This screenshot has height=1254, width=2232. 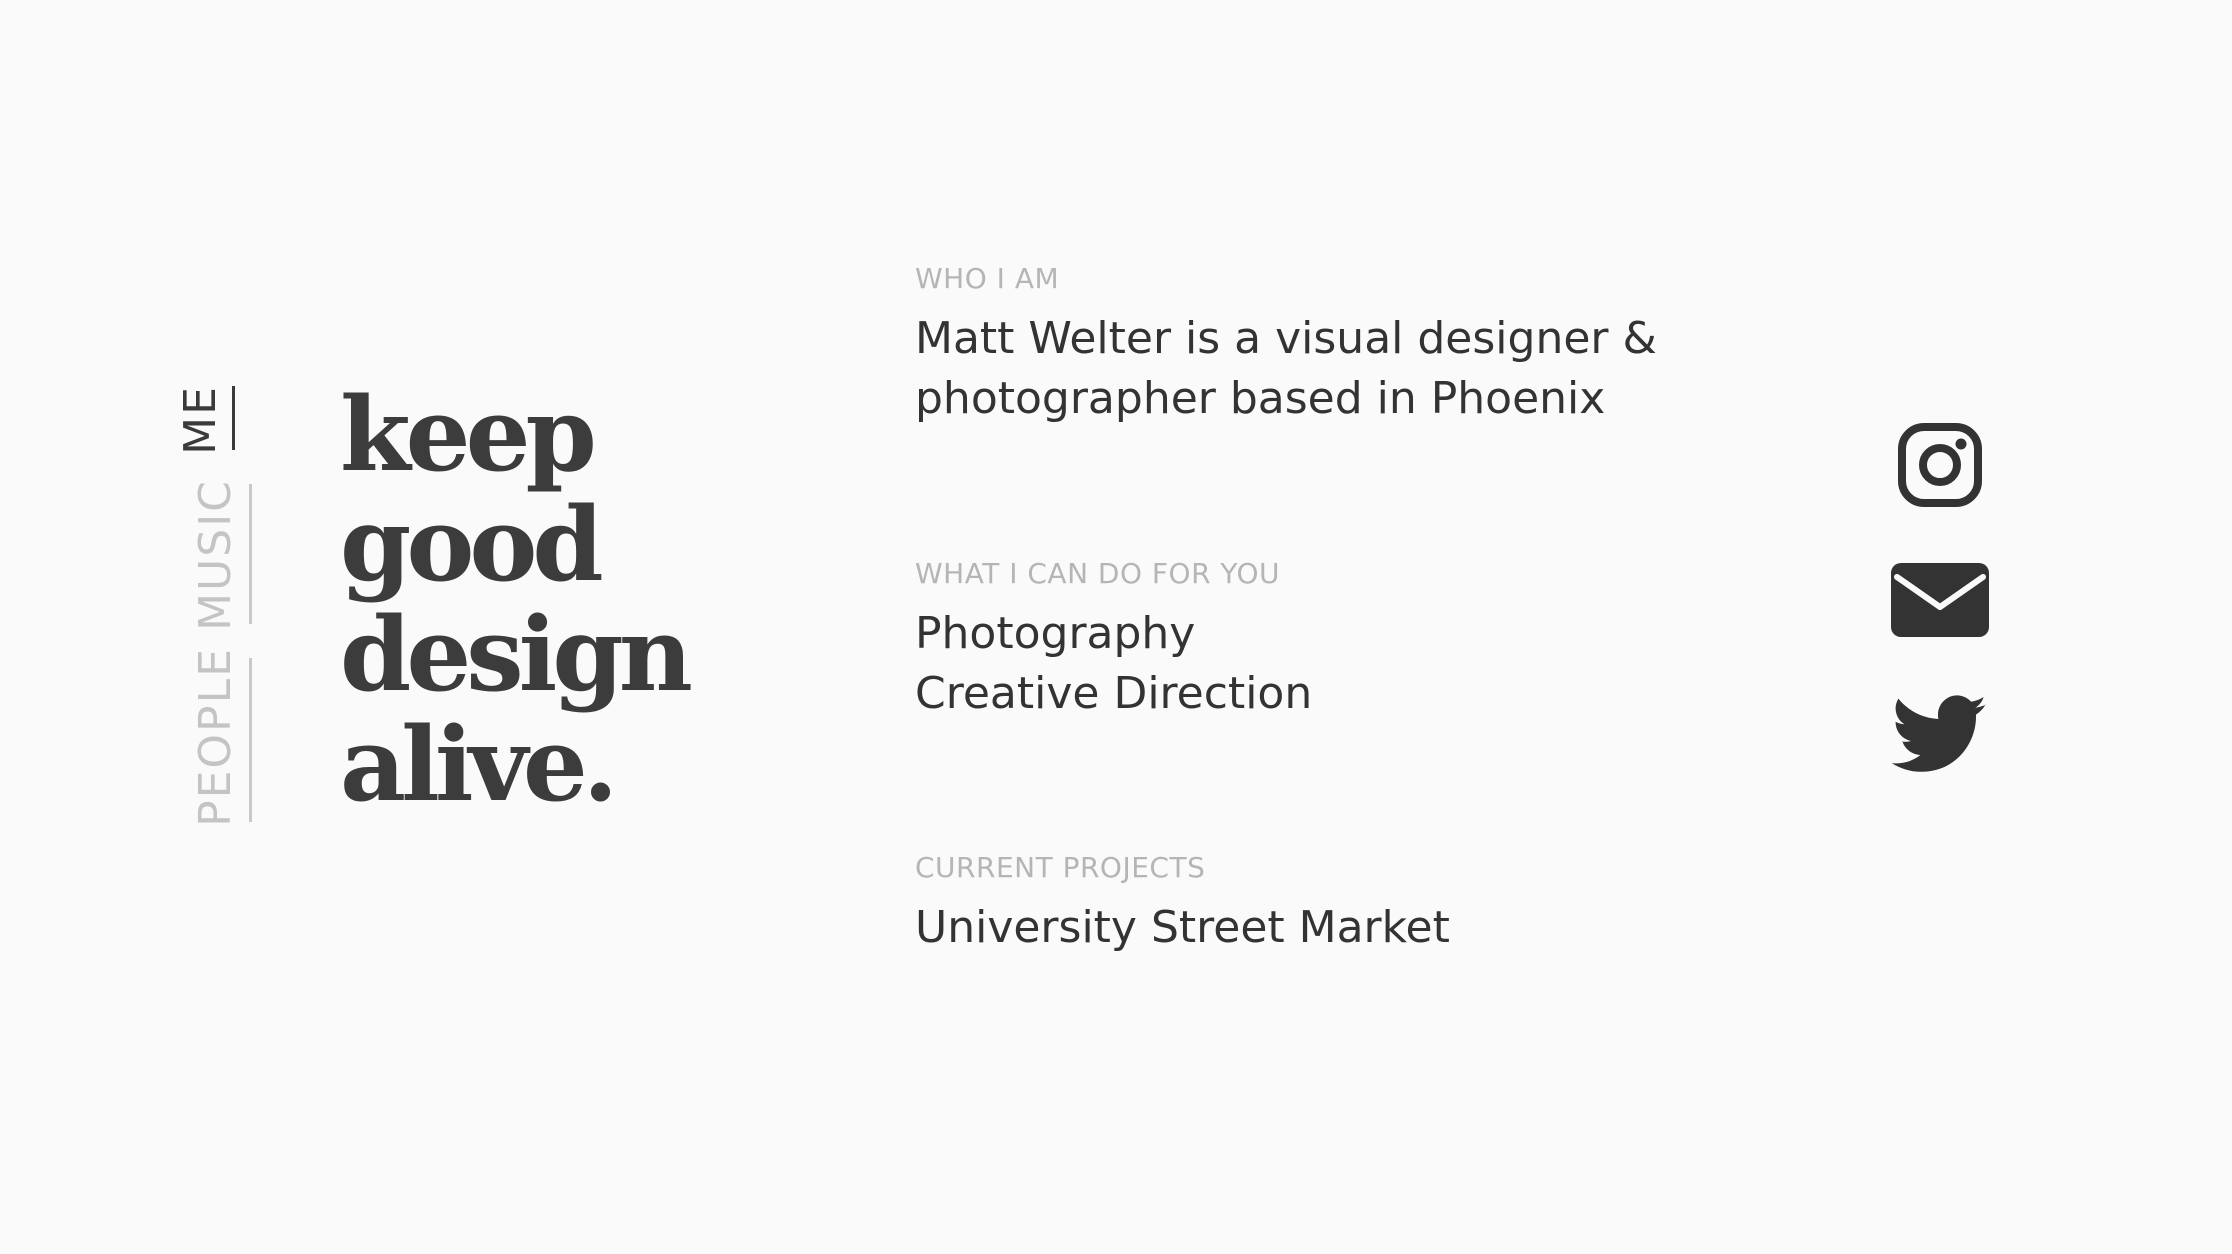 I want to click on nav-item-people: PEOPLE, so click(x=215, y=737).